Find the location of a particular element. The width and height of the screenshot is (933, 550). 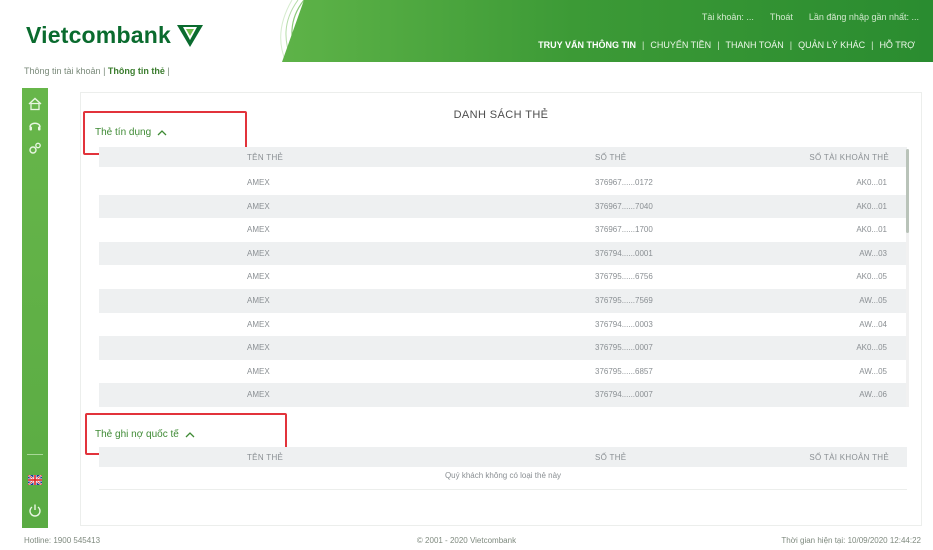

nav-quan-ly-khac: QUẢN LÝ KHÁC is located at coordinates (831, 45).